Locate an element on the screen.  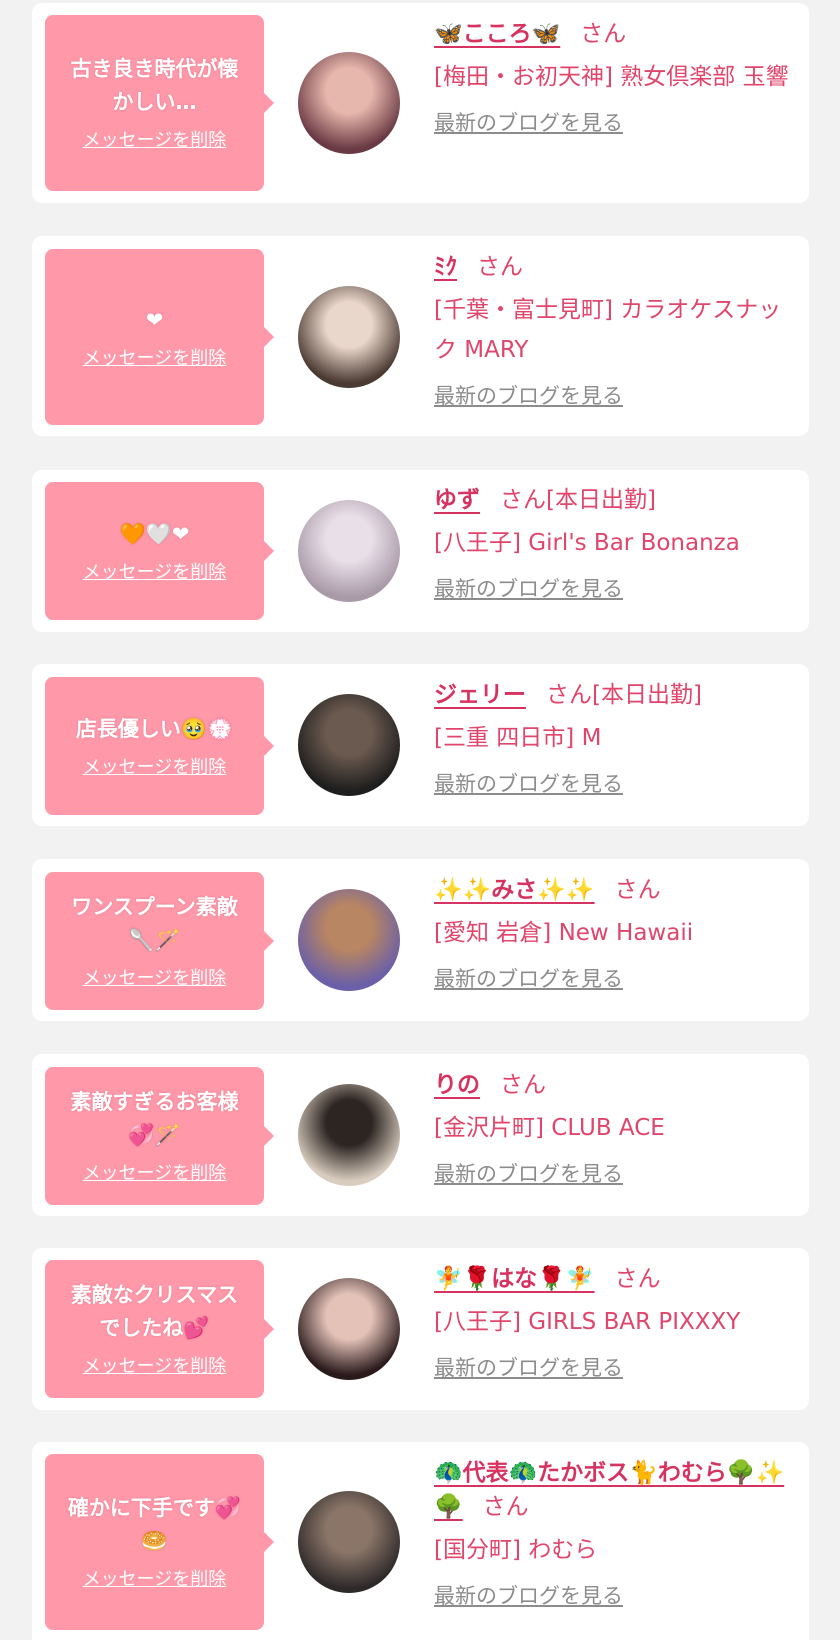
name-line: 🧚🌹はな🌹🧚 さん is located at coordinates (614, 1279).